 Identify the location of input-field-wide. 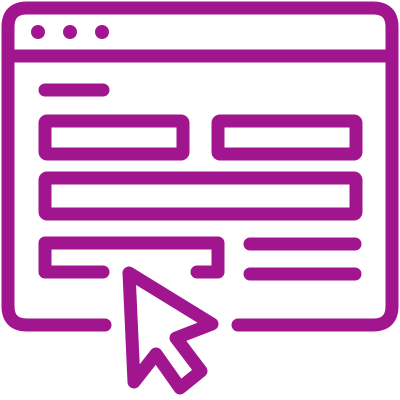
(200, 196).